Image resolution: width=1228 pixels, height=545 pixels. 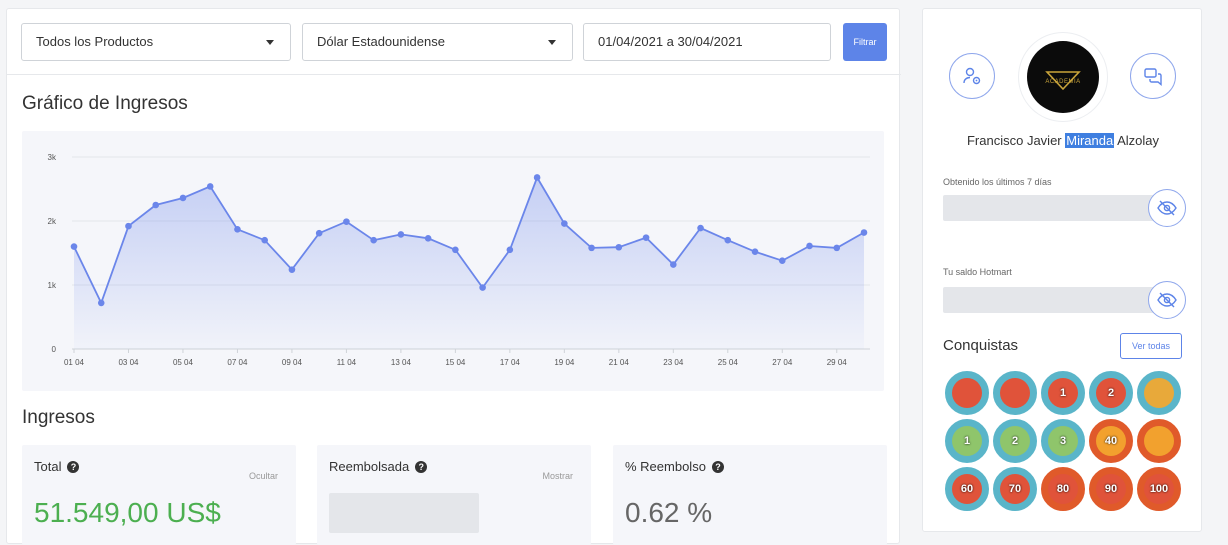 What do you see at coordinates (128, 362) in the screenshot?
I see `x-tick-label: 03 04` at bounding box center [128, 362].